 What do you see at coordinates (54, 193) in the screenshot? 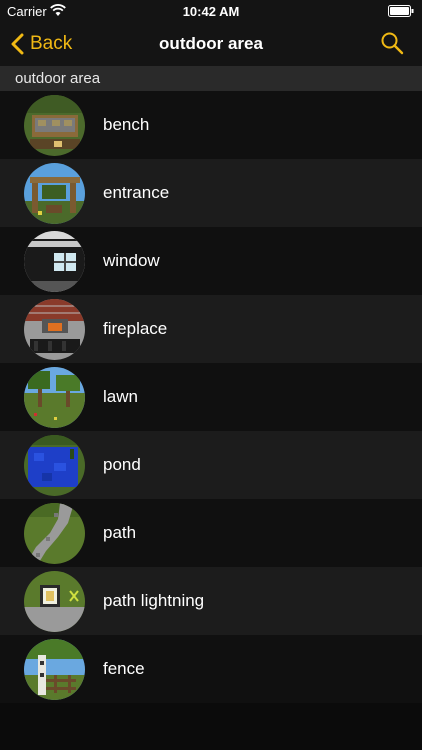
I see `entrance-thumbnail` at bounding box center [54, 193].